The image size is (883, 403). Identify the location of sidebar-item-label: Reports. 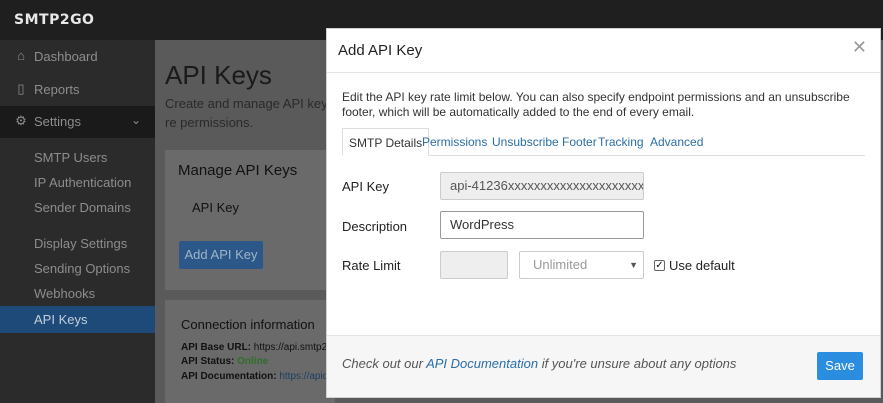
(57, 89).